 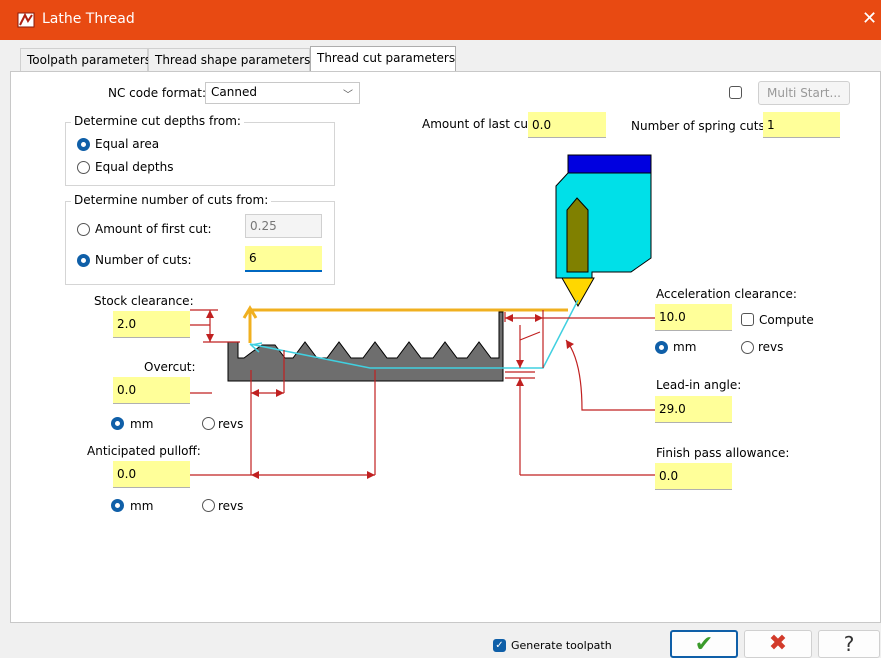 I want to click on tool-tip, so click(x=578, y=292).